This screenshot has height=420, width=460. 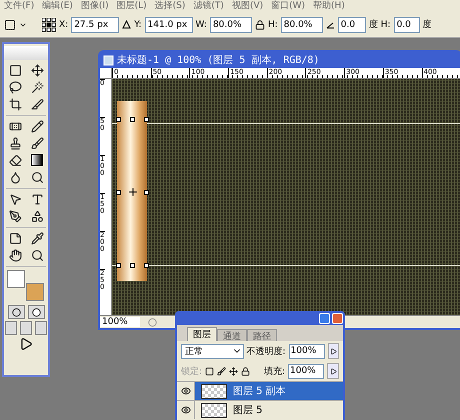 What do you see at coordinates (37, 160) in the screenshot?
I see `gradient-icon` at bounding box center [37, 160].